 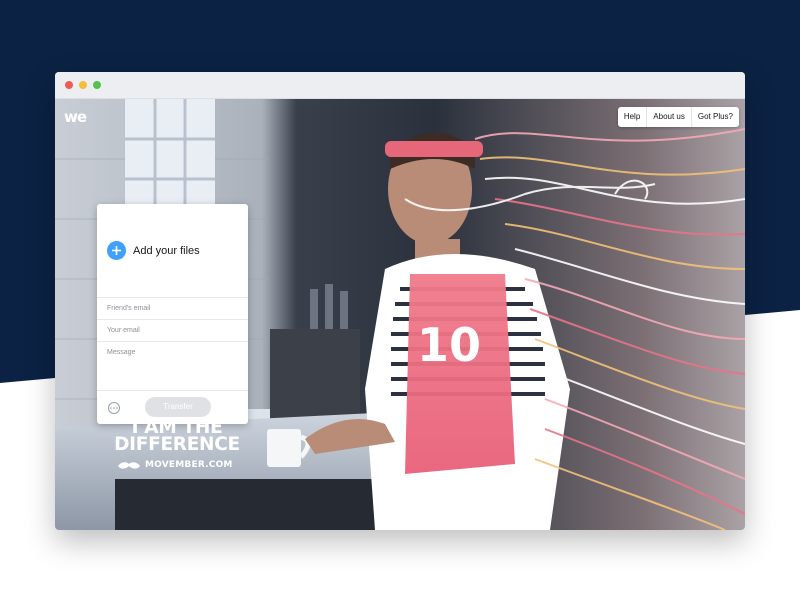 I want to click on friends-email-field: Friend's email, so click(x=172, y=308).